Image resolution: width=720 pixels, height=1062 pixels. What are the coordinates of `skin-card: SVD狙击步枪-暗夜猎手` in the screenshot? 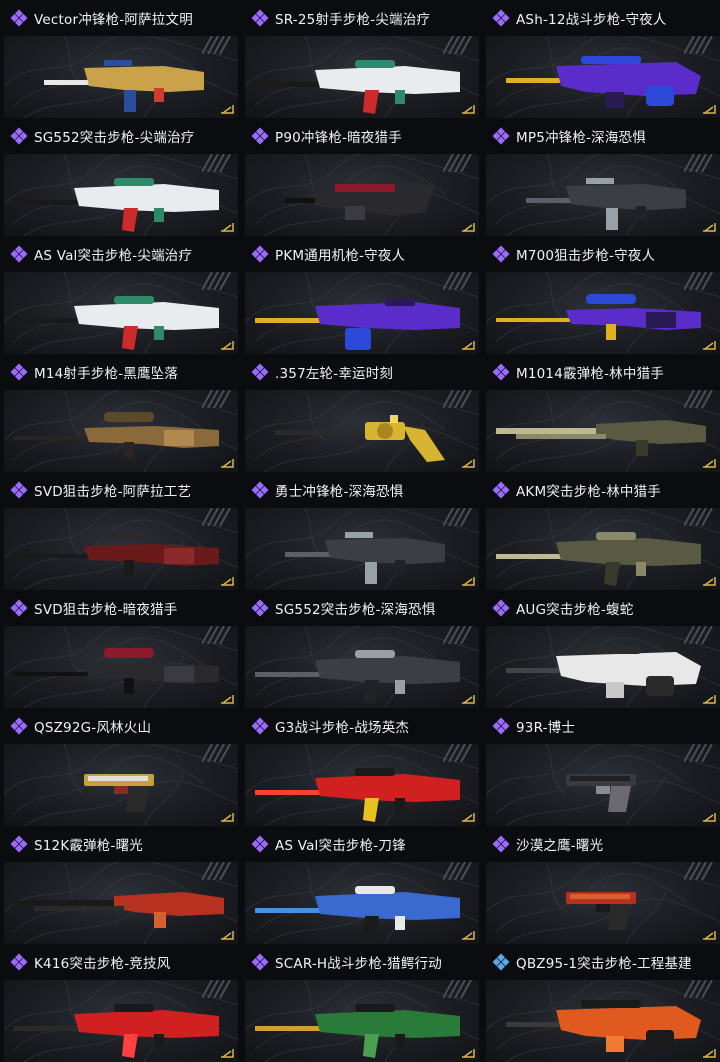 It's located at (119, 649).